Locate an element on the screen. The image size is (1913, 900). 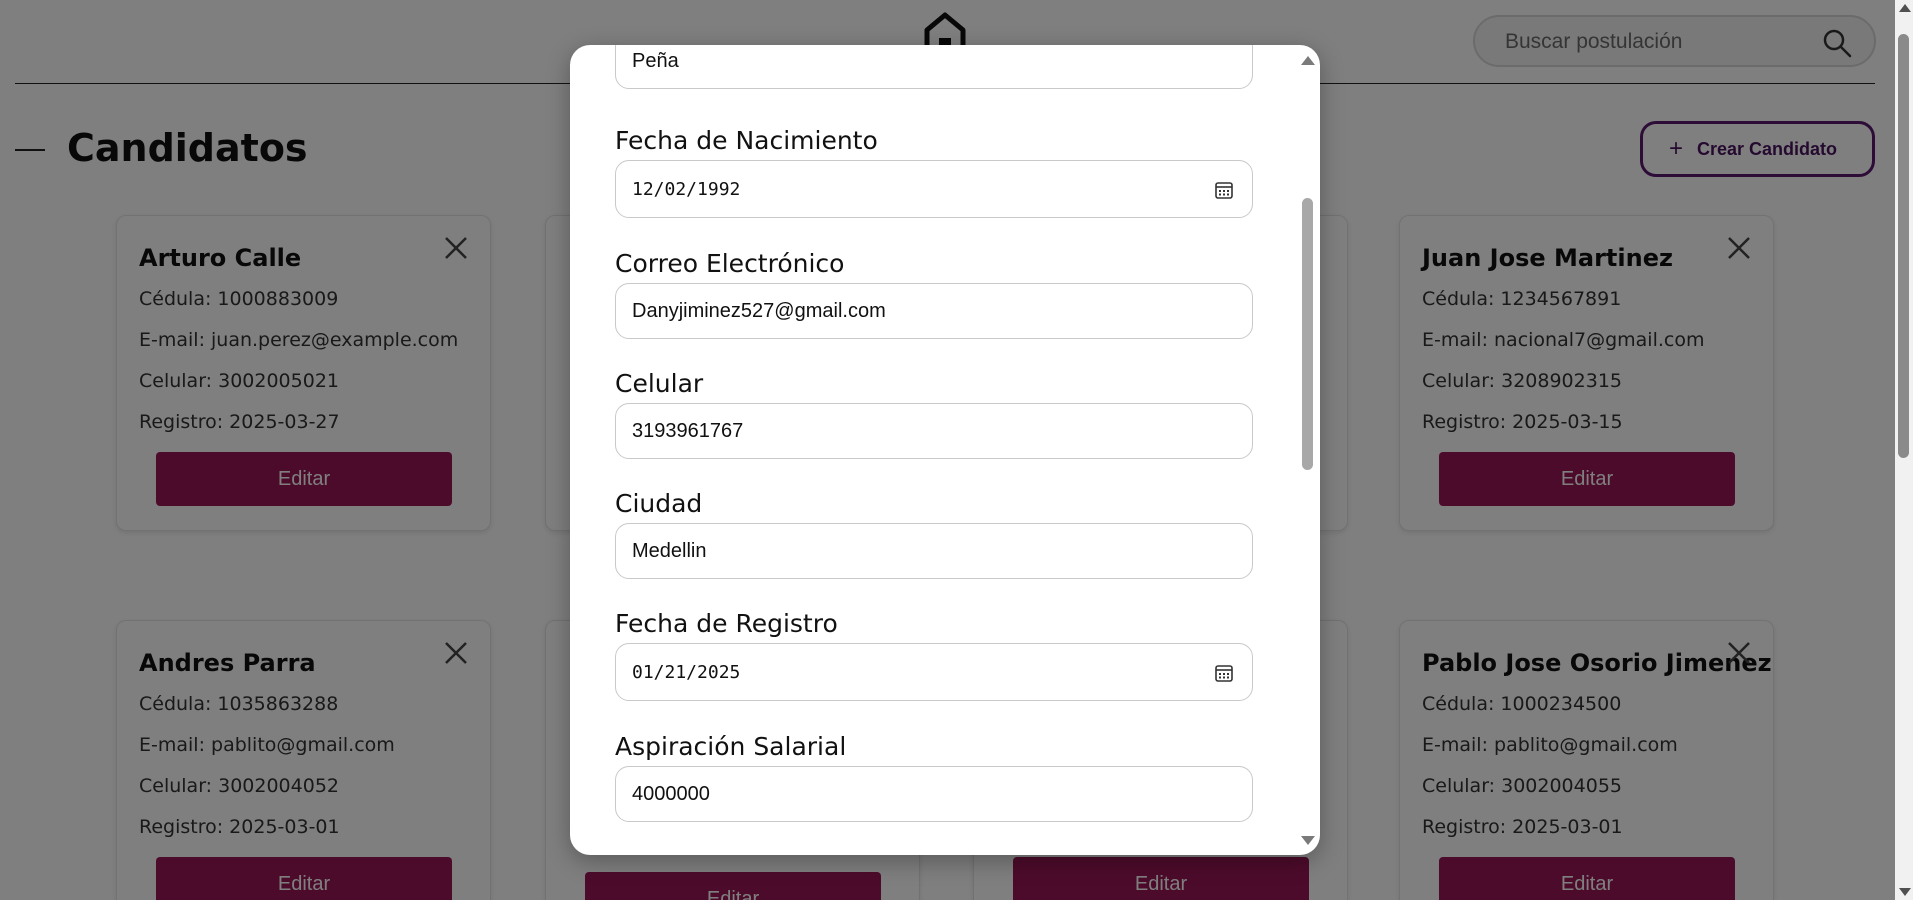
celular-label: Celular is located at coordinates (659, 383).